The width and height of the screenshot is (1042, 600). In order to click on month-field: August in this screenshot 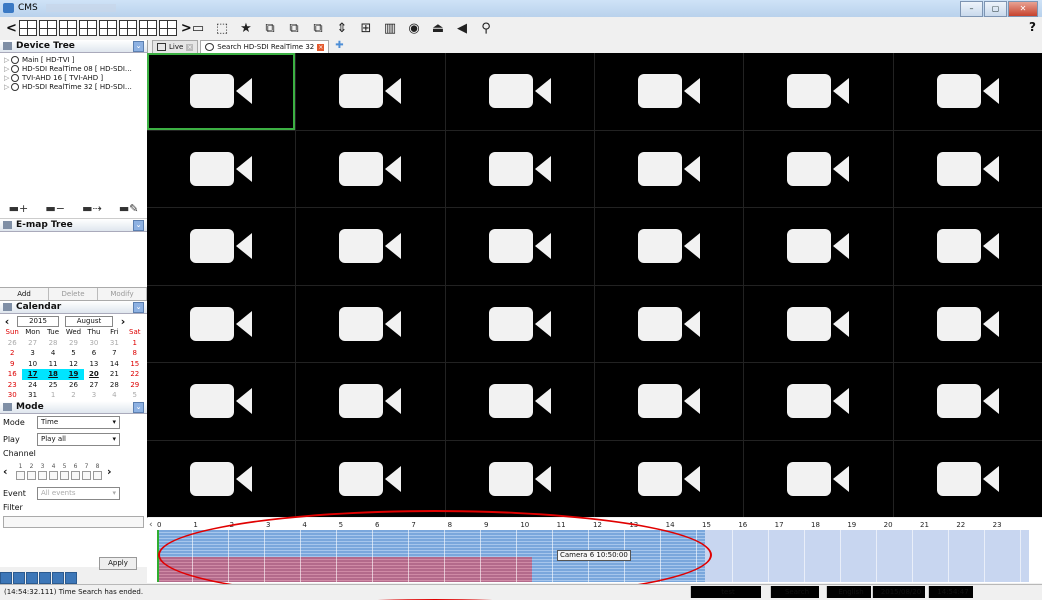, I will do `click(89, 321)`.